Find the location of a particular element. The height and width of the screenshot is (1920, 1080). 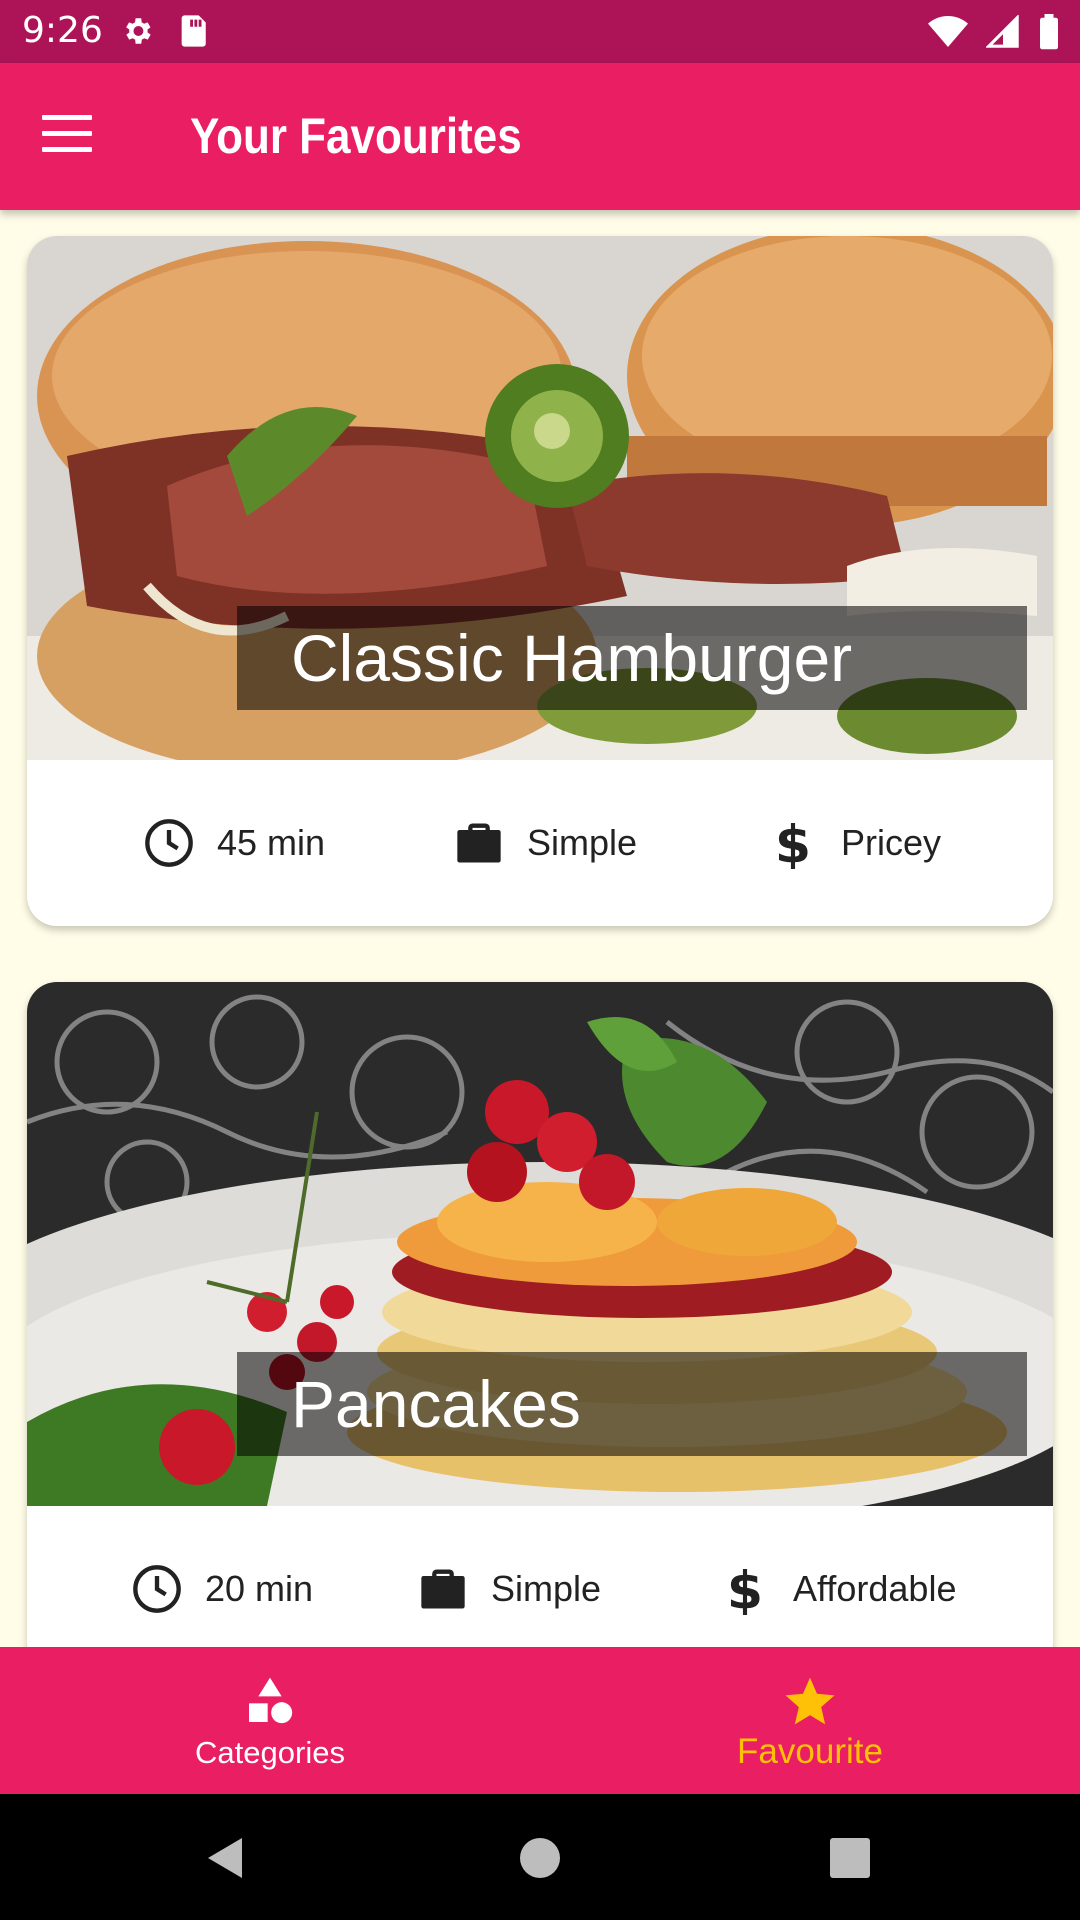

nav-label-categories: Categories is located at coordinates (270, 1752).